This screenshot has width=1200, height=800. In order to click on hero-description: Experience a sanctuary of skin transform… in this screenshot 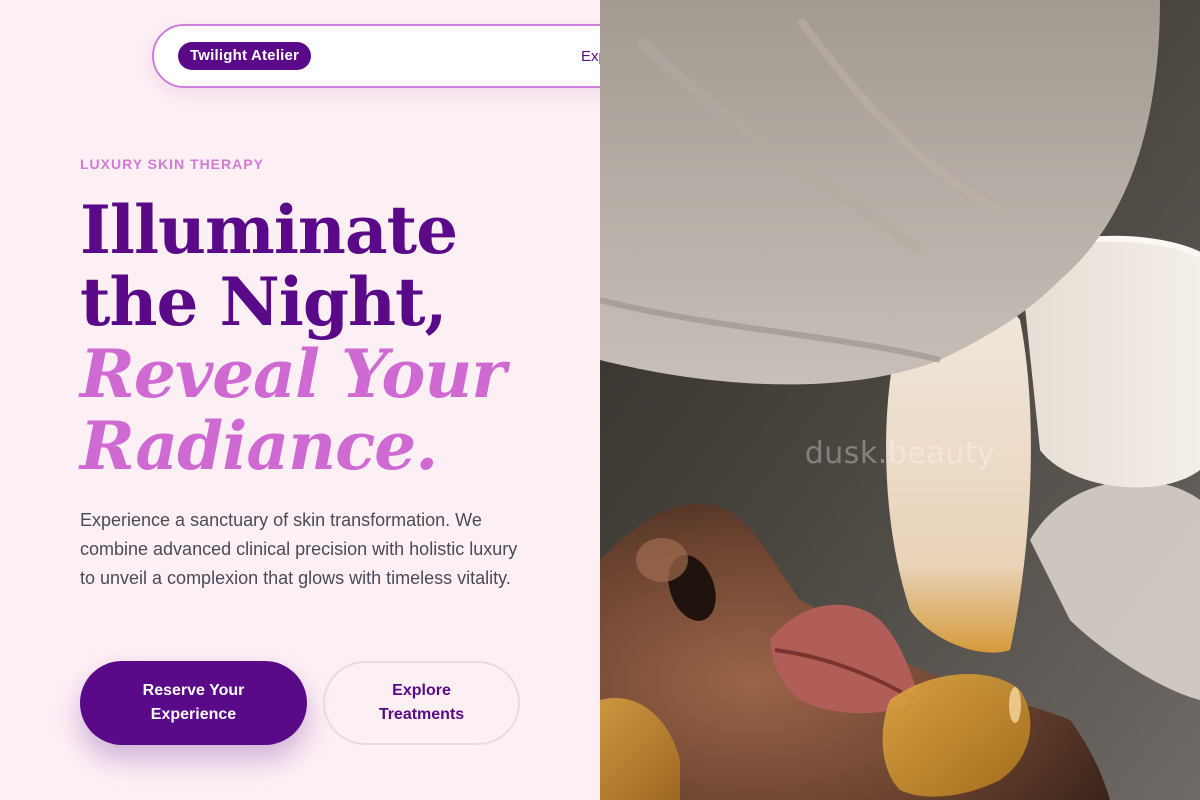, I will do `click(299, 549)`.